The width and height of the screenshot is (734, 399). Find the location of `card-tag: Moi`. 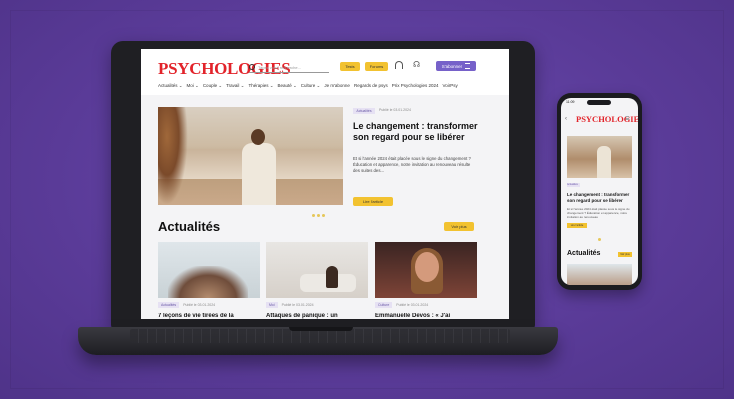

card-tag: Moi is located at coordinates (272, 305).